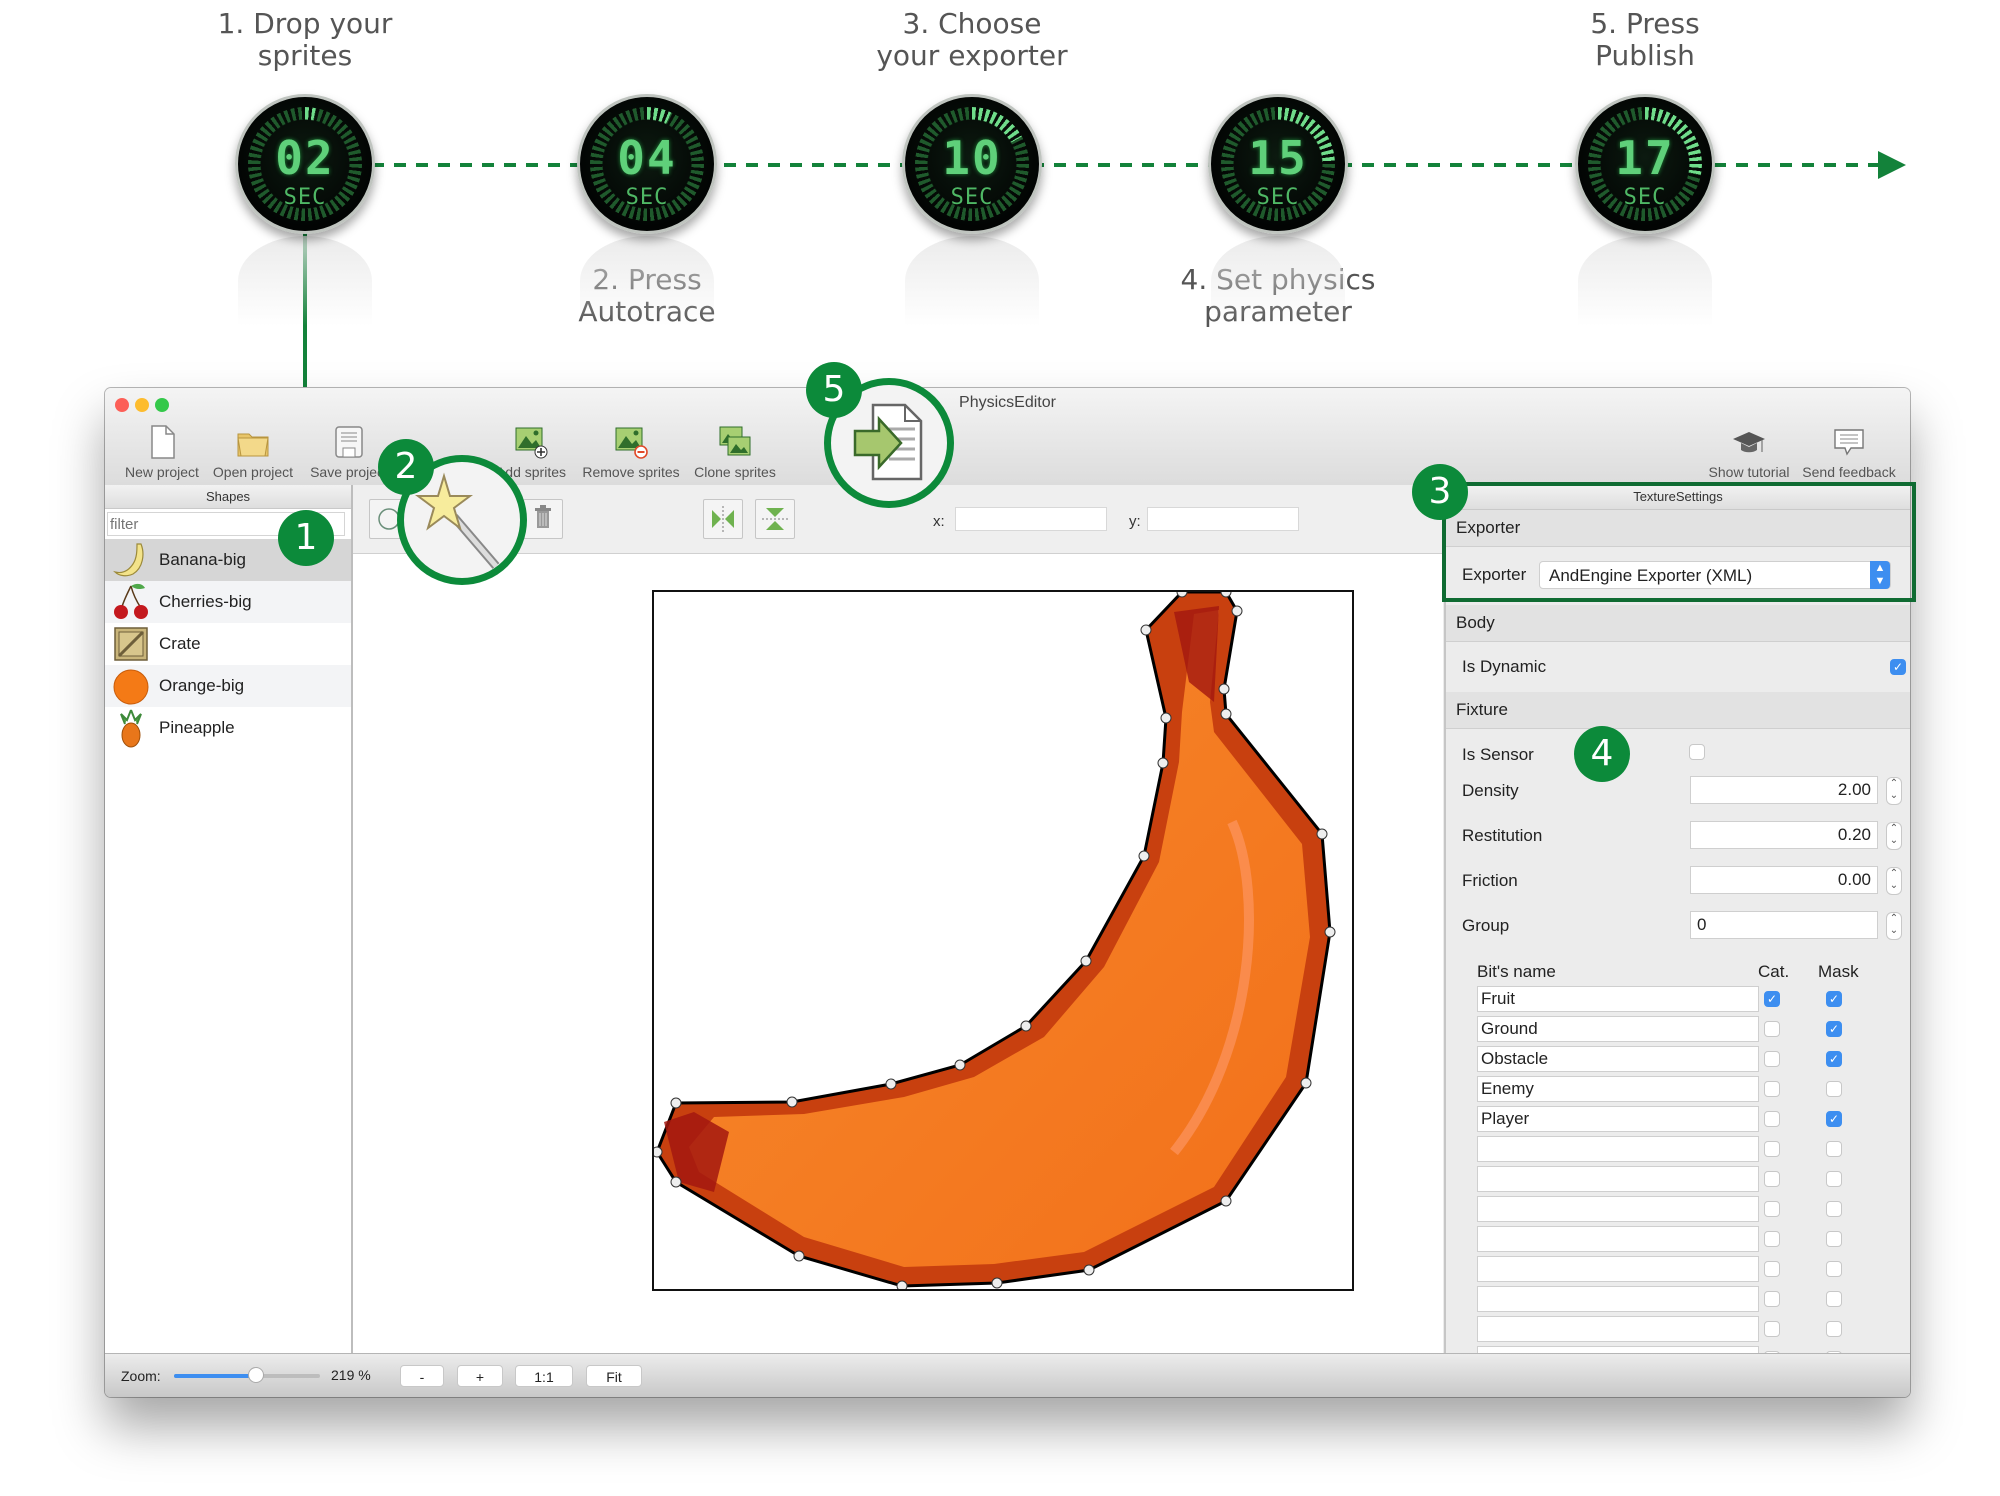 This screenshot has width=2000, height=1496. I want to click on bit-name-input: Fruit, so click(1618, 999).